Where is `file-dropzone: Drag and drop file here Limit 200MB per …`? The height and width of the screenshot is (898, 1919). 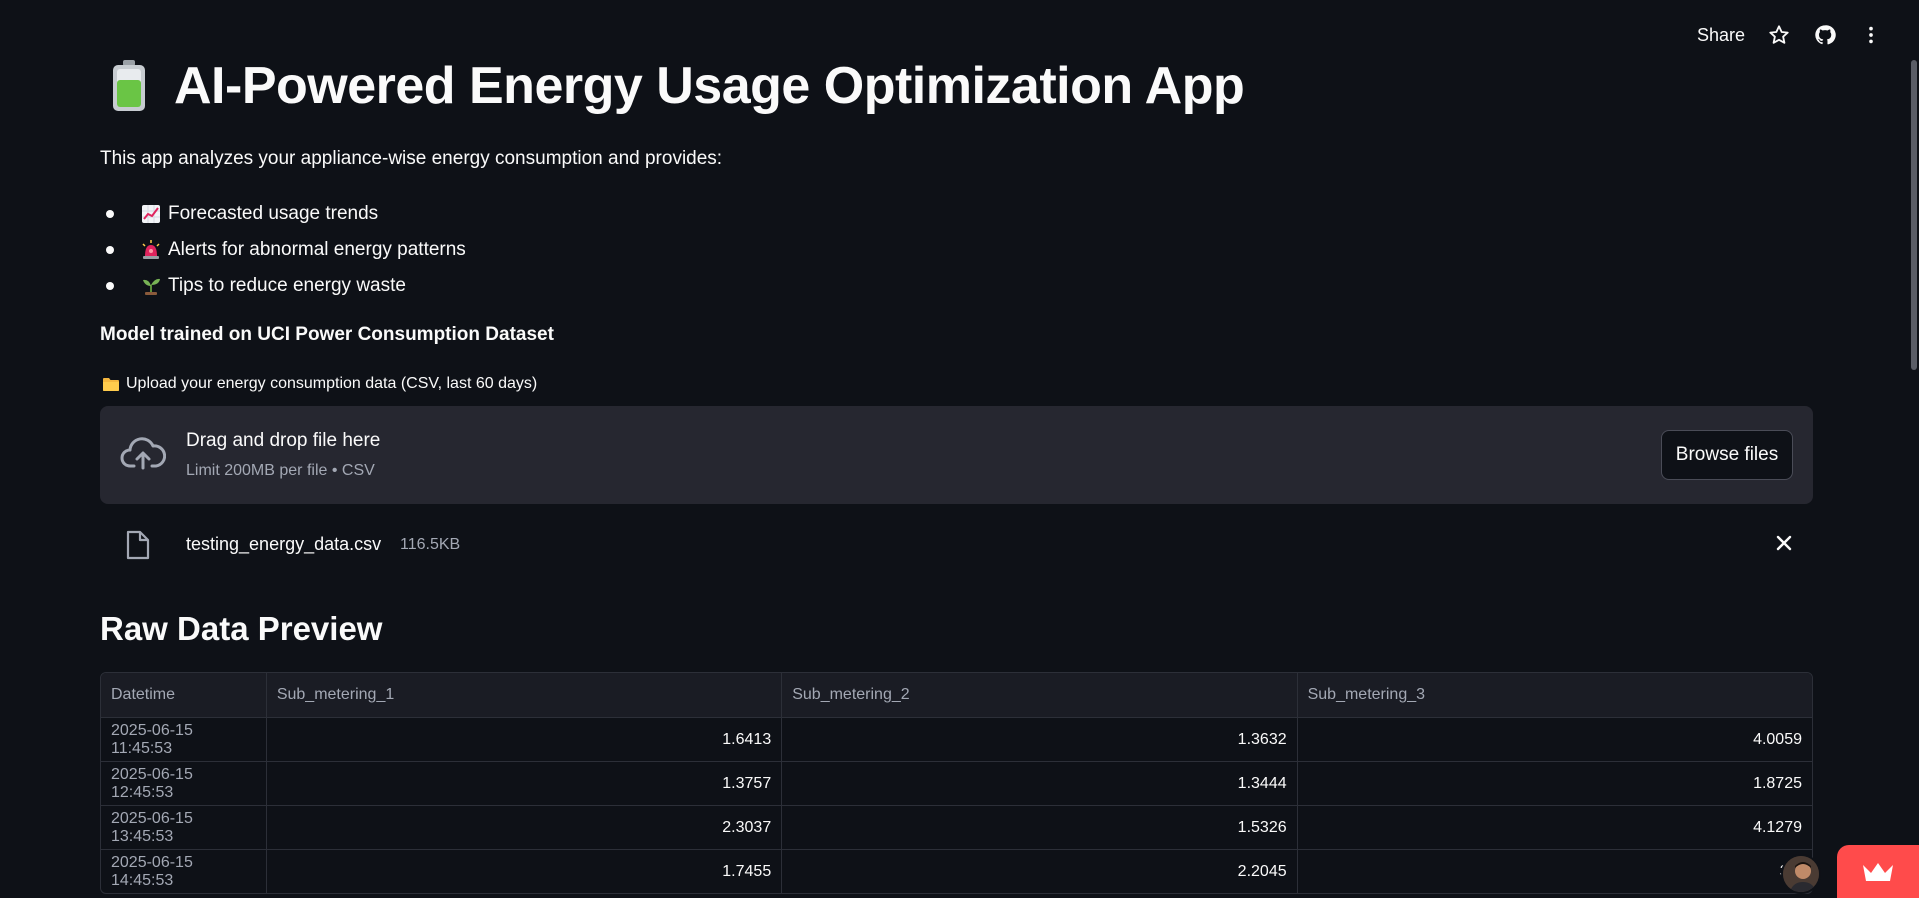
file-dropzone: Drag and drop file here Limit 200MB per … is located at coordinates (956, 455).